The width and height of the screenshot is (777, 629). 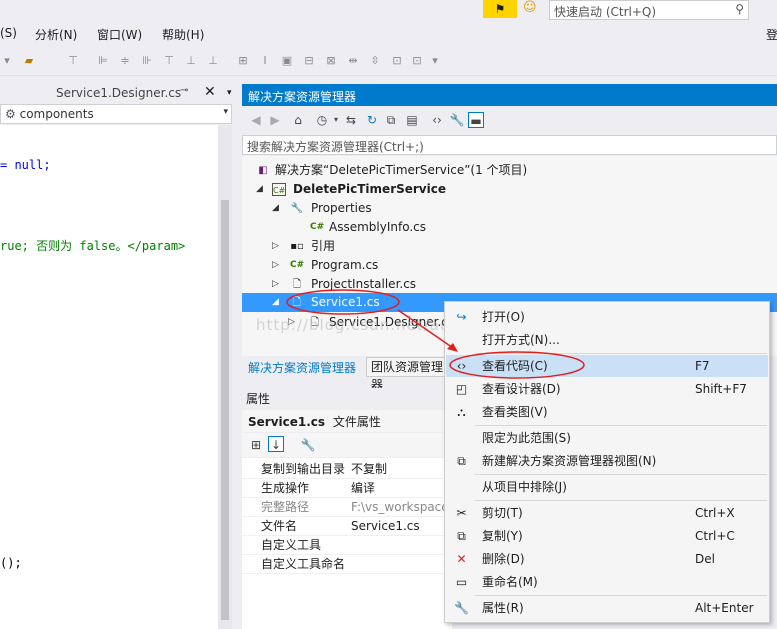 I want to click on menu-item-window: 窗口(W), so click(x=119, y=34).